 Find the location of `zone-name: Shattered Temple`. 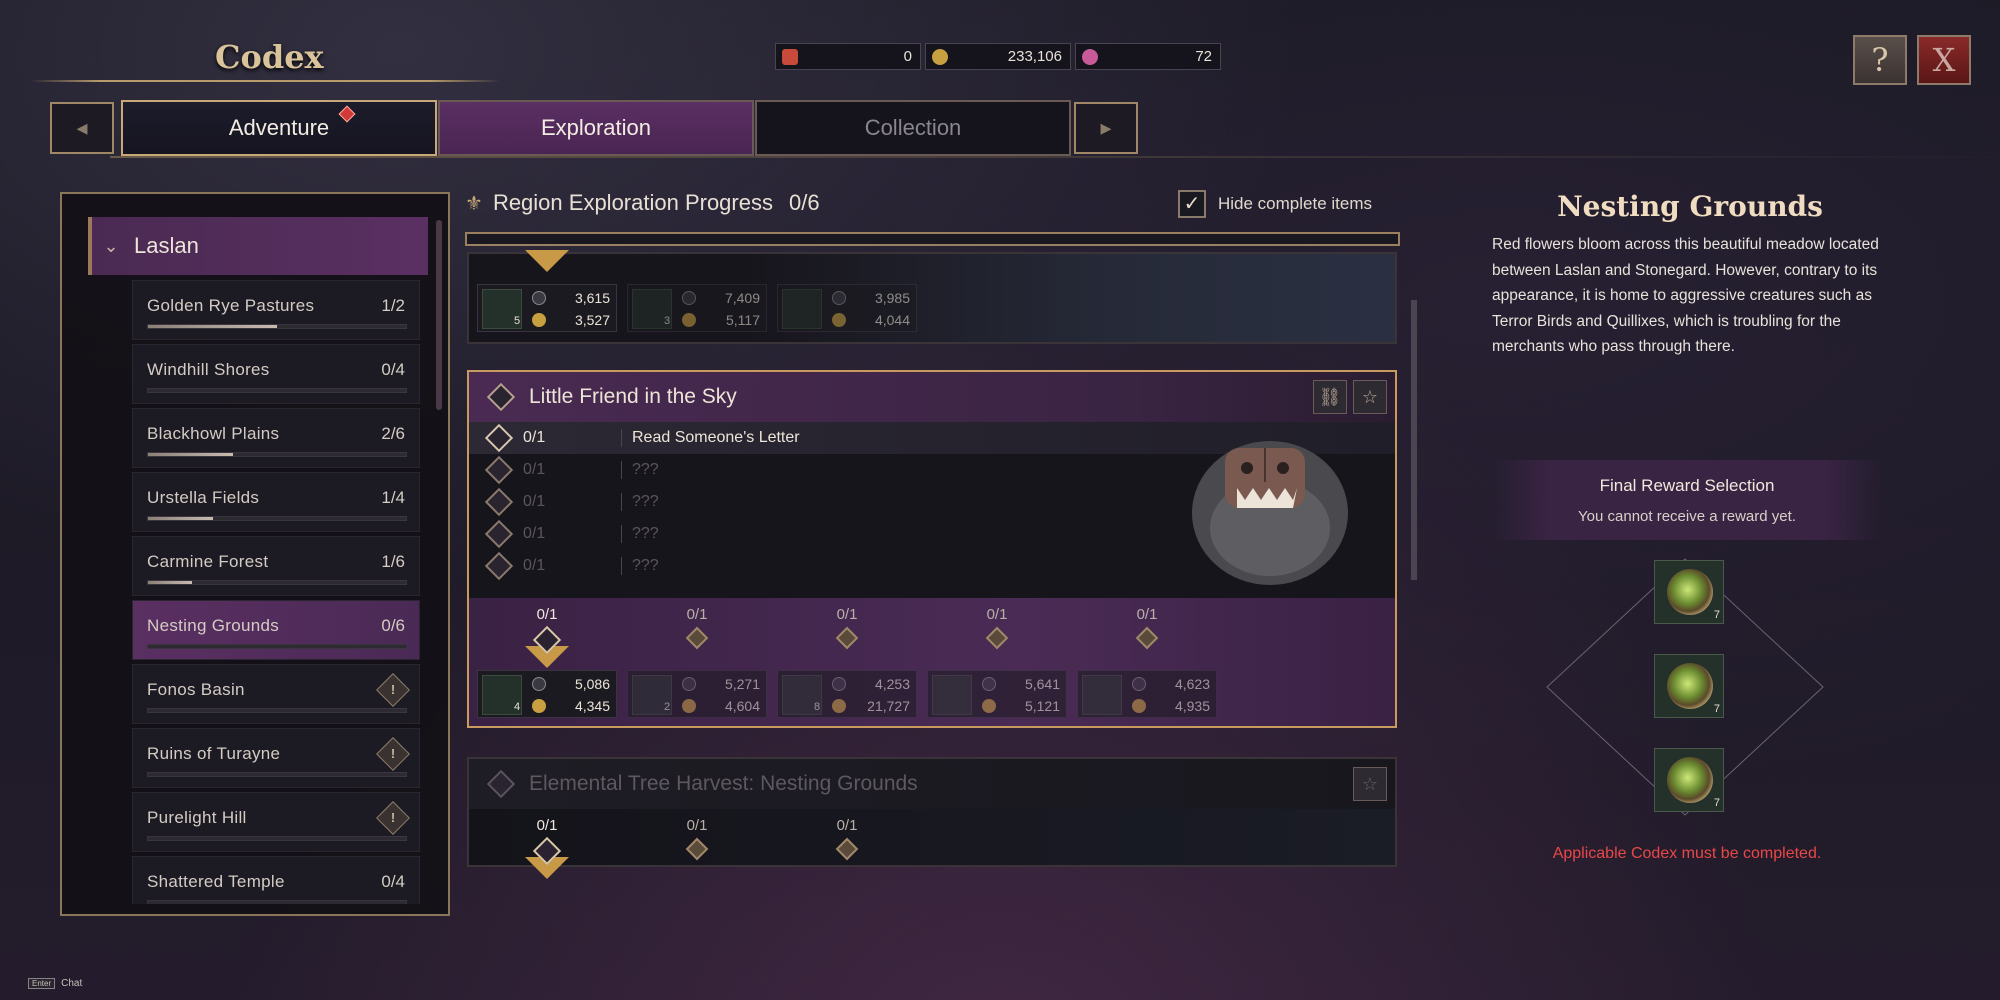

zone-name: Shattered Temple is located at coordinates (216, 881).